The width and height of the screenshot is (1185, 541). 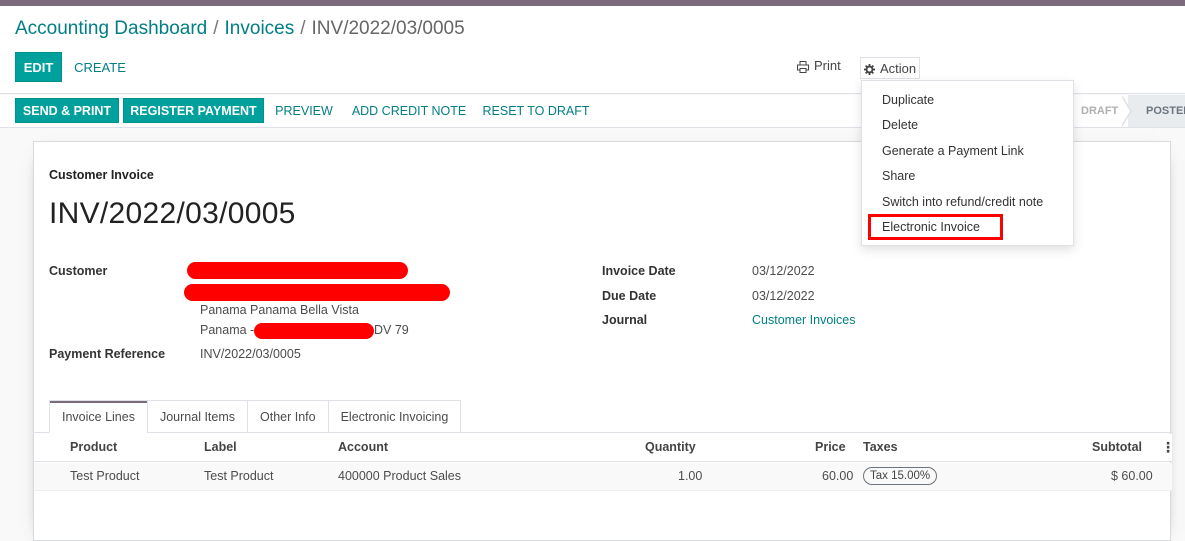 What do you see at coordinates (388, 28) in the screenshot?
I see `breadcrumb-current: INV/2022/03/0005` at bounding box center [388, 28].